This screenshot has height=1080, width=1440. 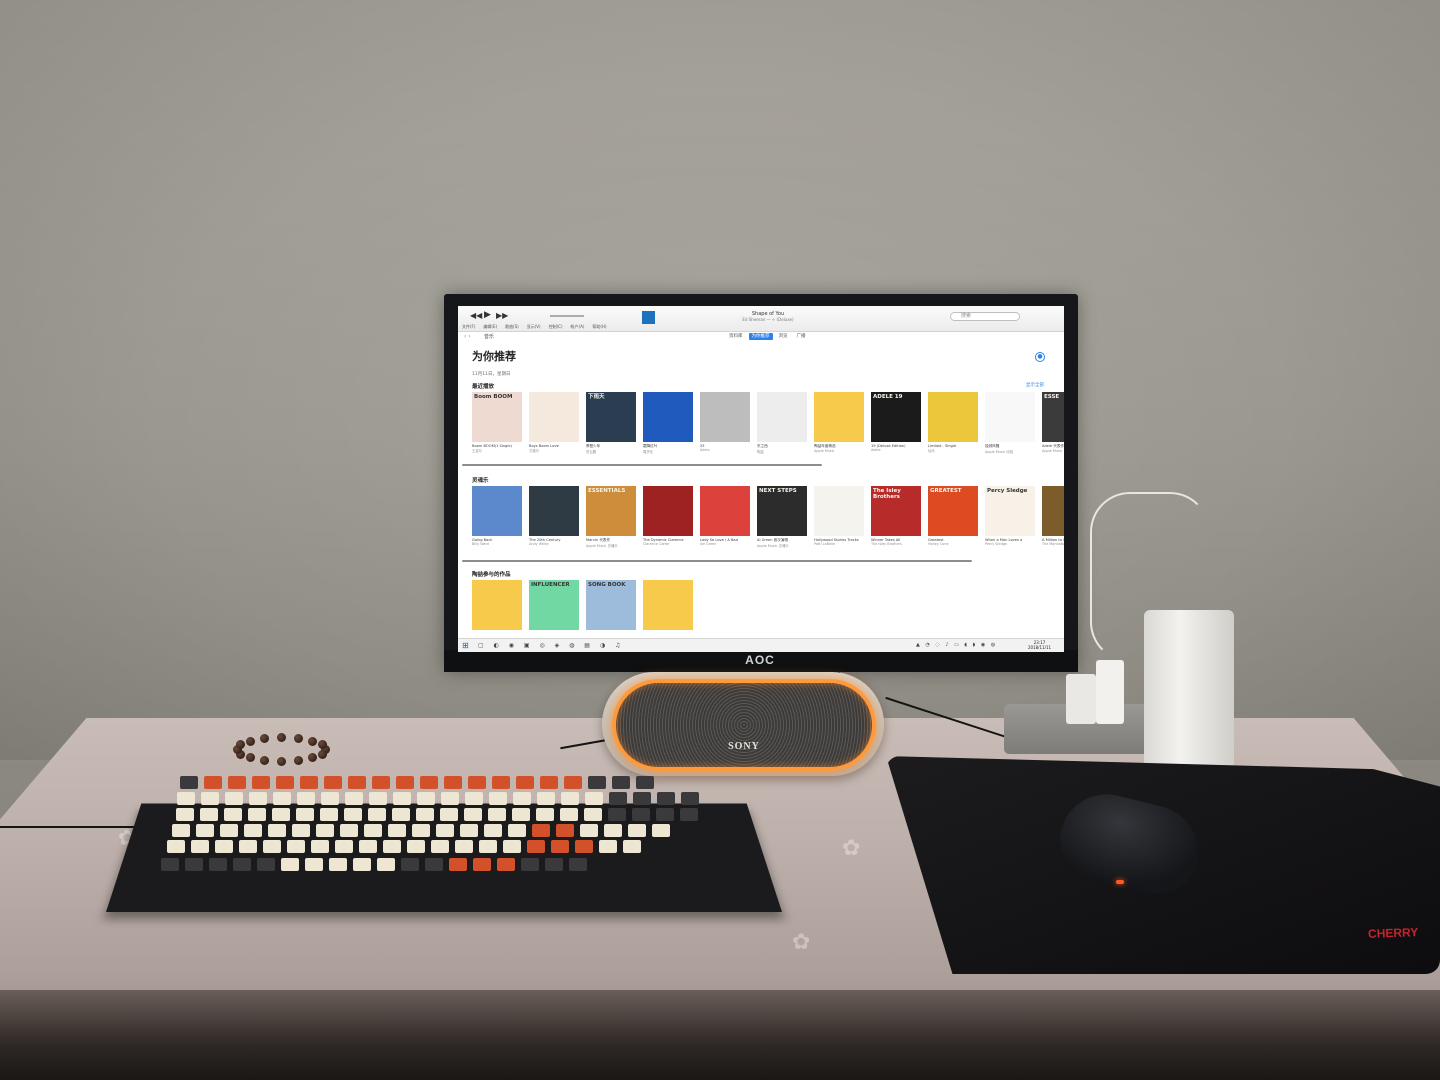 I want to click on album-card: Going Back Billy Ward, so click(x=497, y=516).